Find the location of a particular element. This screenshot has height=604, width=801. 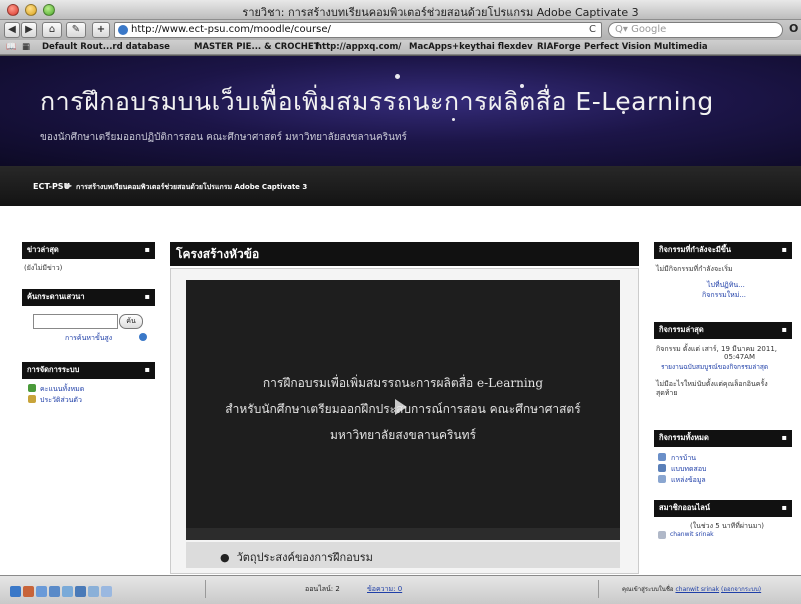

grades-icon is located at coordinates (32, 388).